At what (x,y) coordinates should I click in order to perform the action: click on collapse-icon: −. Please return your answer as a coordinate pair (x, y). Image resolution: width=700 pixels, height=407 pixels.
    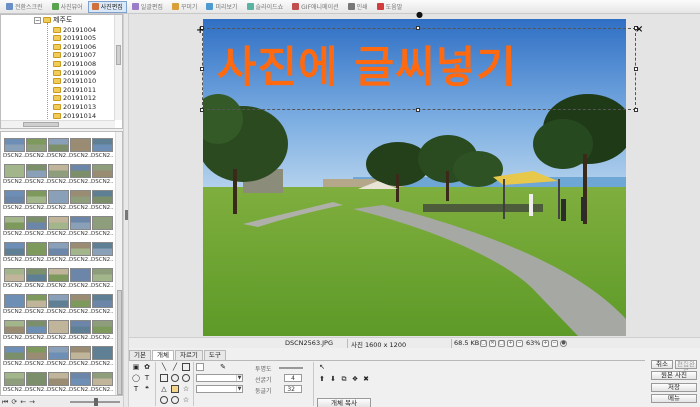
    Looking at the image, I should click on (37, 20).